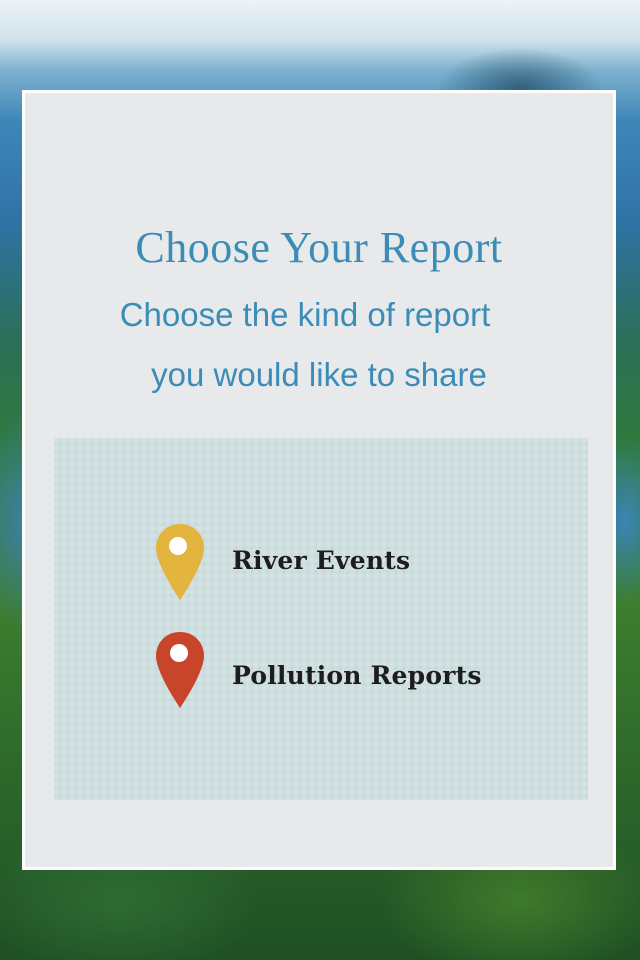  I want to click on river-events-label: River Events, so click(321, 560).